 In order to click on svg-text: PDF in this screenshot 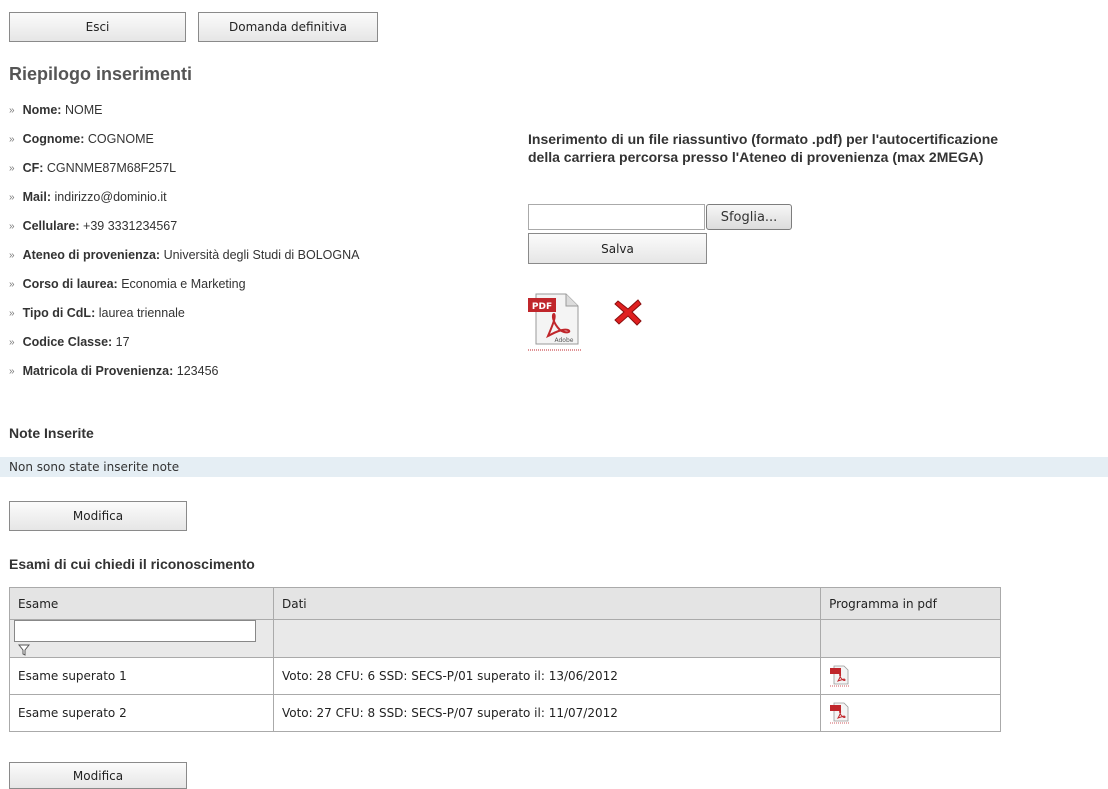, I will do `click(542, 307)`.